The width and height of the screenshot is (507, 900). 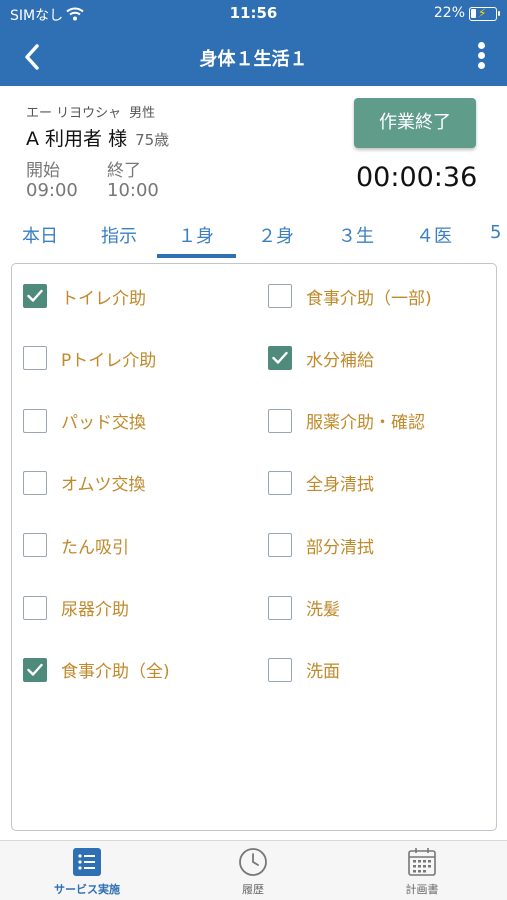 I want to click on checklist-item-label: 水分補給, so click(x=340, y=360).